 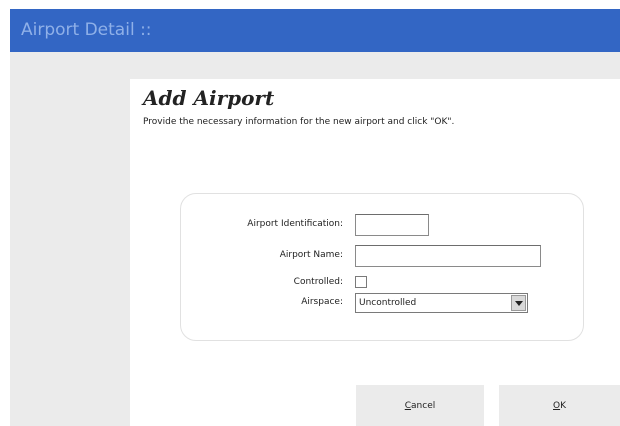 I want to click on airspace-label: Airspace:, so click(x=322, y=302).